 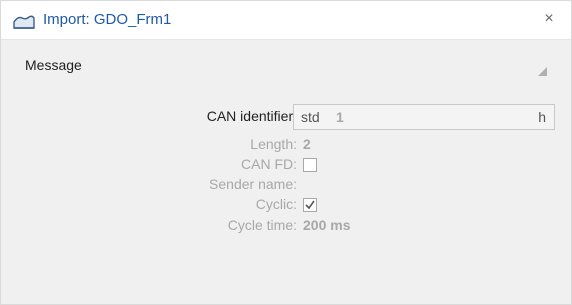 What do you see at coordinates (286, 65) in the screenshot?
I see `section-header-message: Message` at bounding box center [286, 65].